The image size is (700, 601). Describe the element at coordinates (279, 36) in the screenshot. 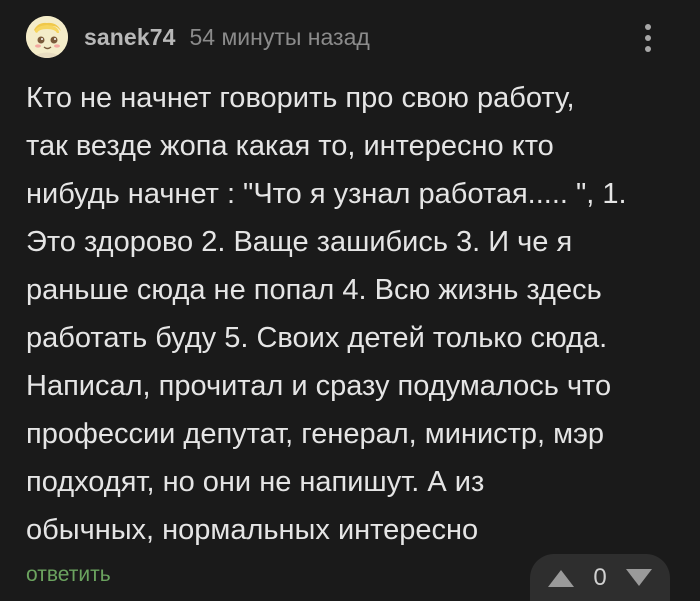

I see `timestamp: 54 минуты назад` at that location.